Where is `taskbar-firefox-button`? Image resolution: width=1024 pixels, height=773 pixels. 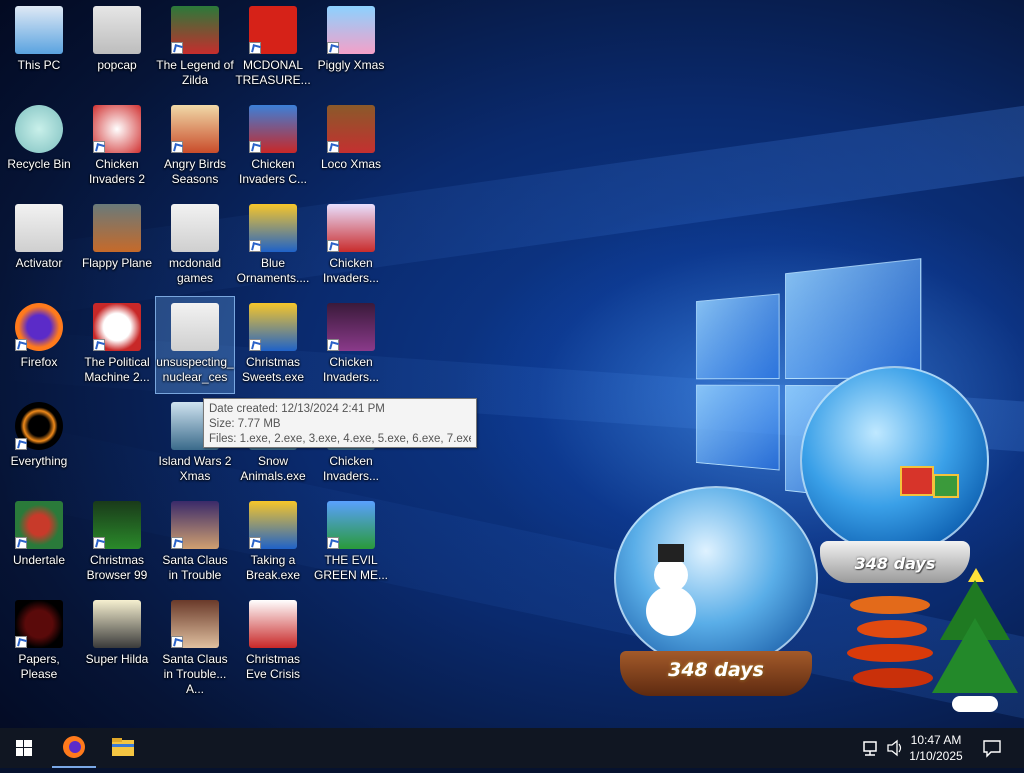
taskbar-firefox-button is located at coordinates (74, 748).